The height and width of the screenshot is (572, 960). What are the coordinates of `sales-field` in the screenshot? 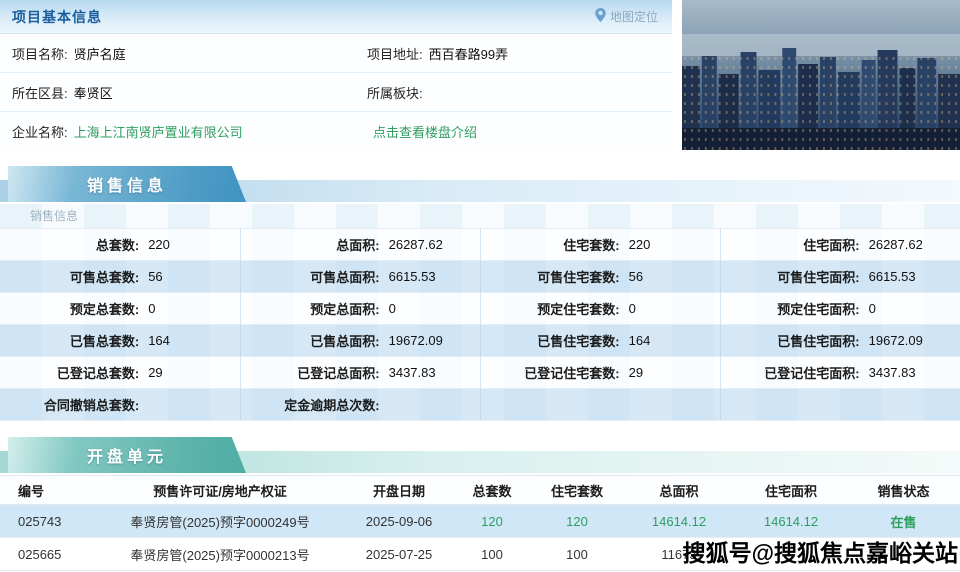 It's located at (600, 404).